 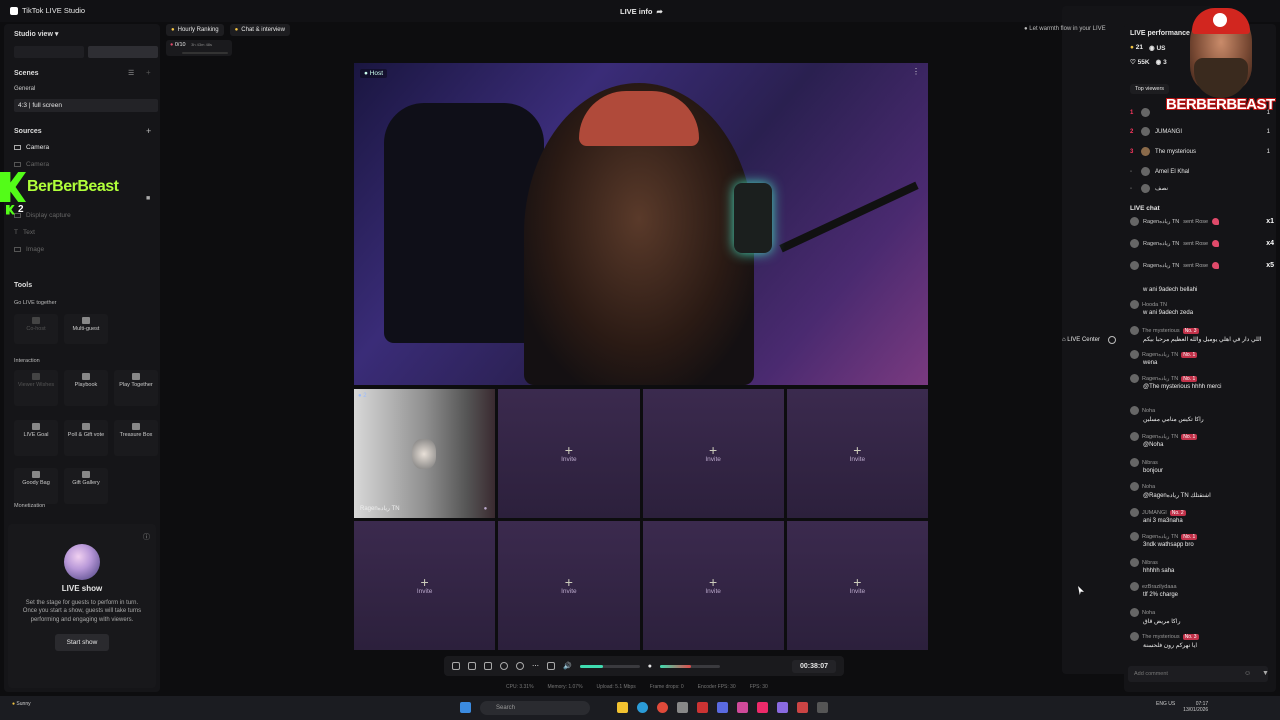 I want to click on goody-bag-tool: Goody Bag, so click(x=36, y=486).